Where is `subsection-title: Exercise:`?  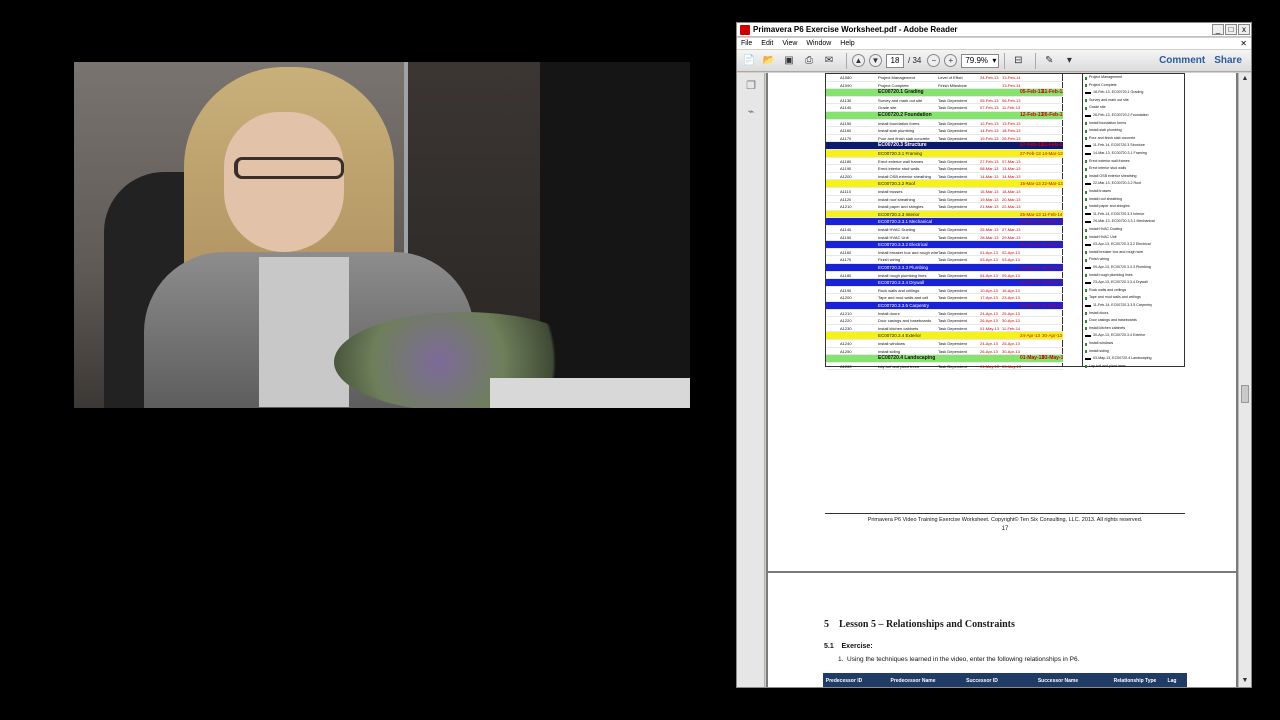 subsection-title: Exercise: is located at coordinates (857, 646).